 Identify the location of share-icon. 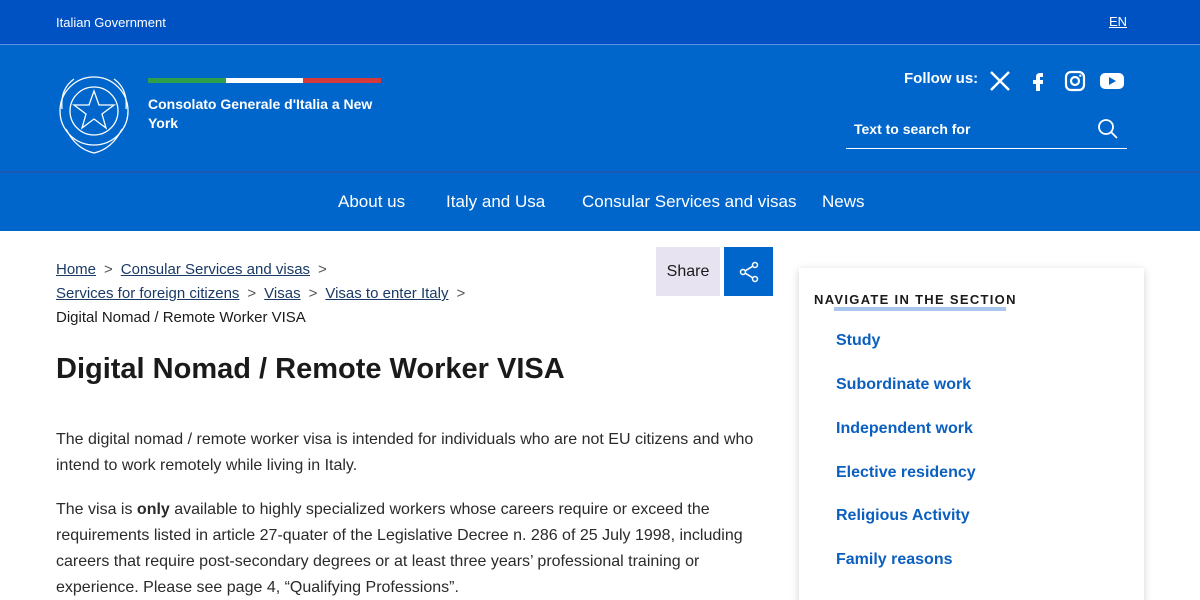
(748, 271).